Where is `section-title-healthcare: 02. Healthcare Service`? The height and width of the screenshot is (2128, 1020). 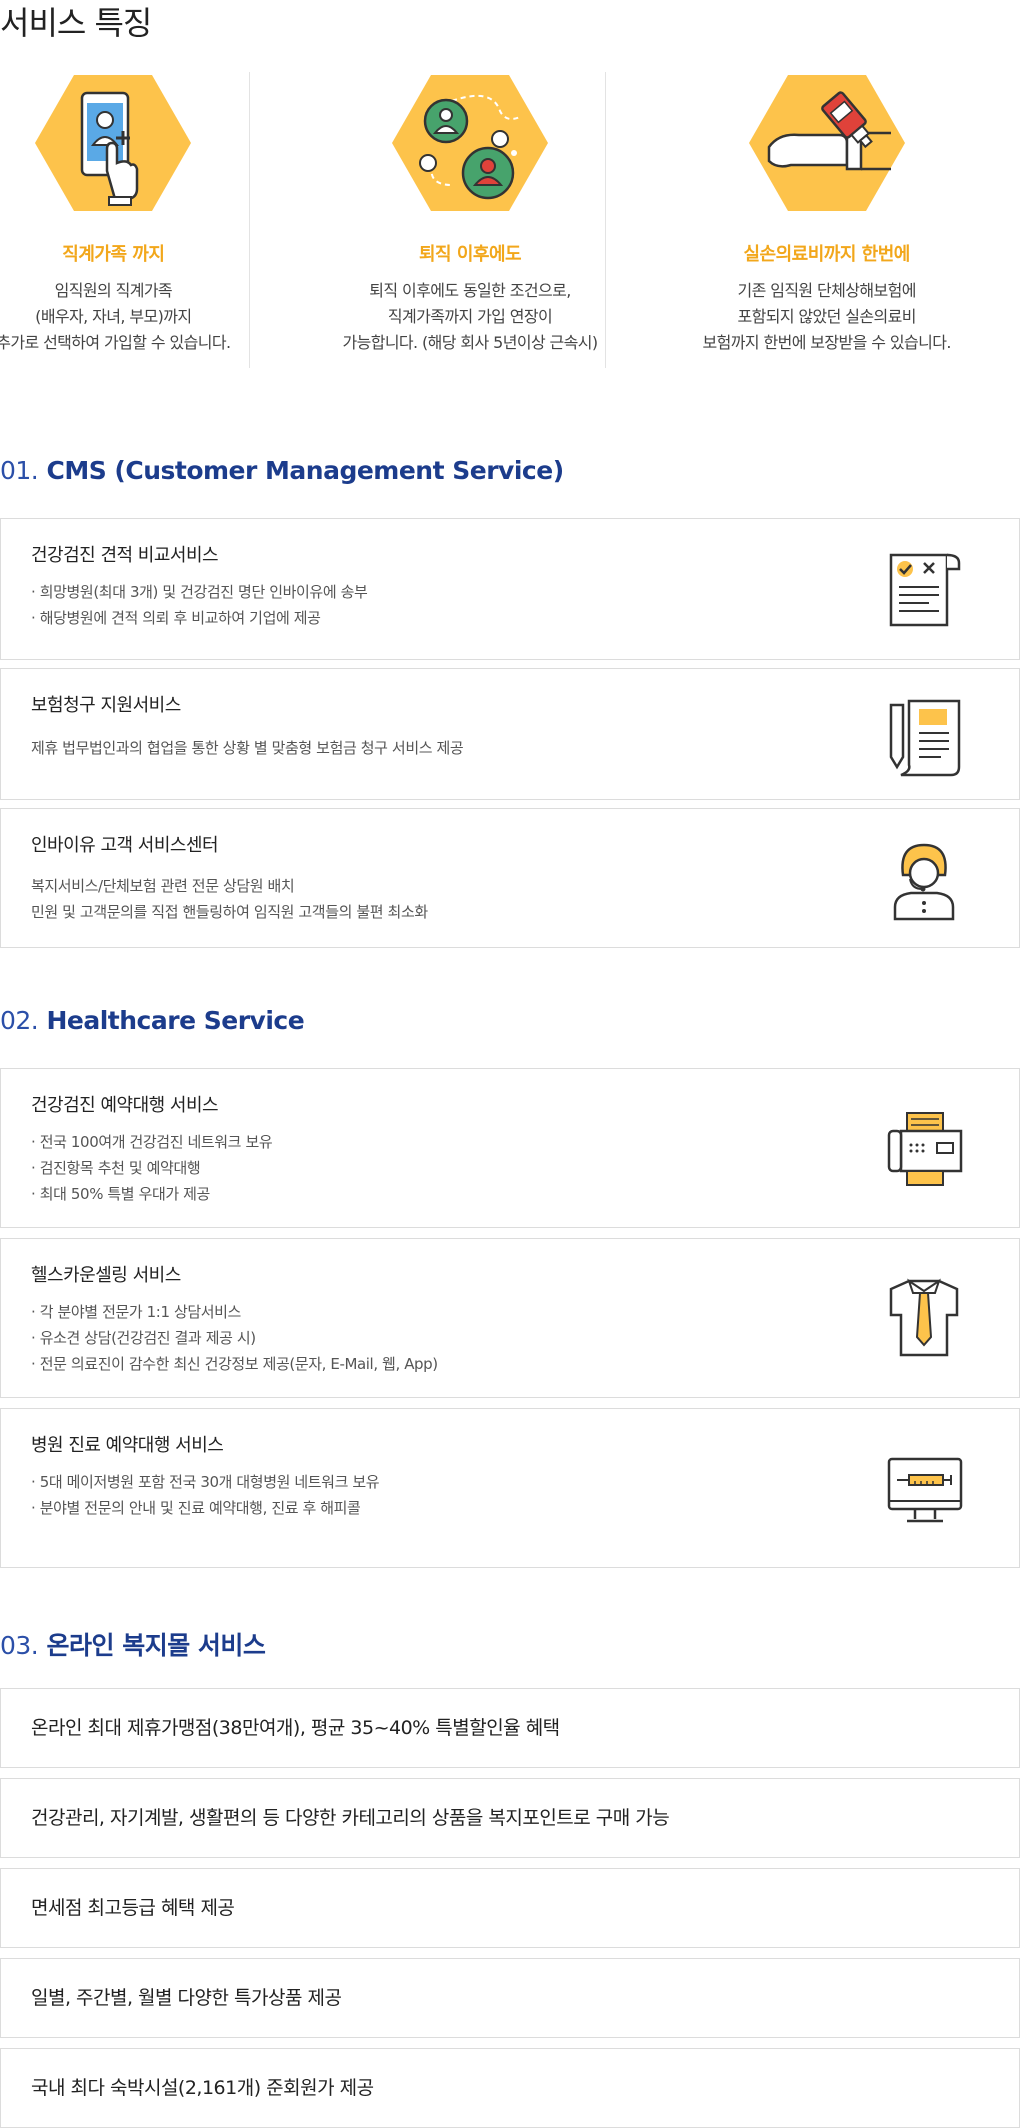 section-title-healthcare: 02. Healthcare Service is located at coordinates (152, 1020).